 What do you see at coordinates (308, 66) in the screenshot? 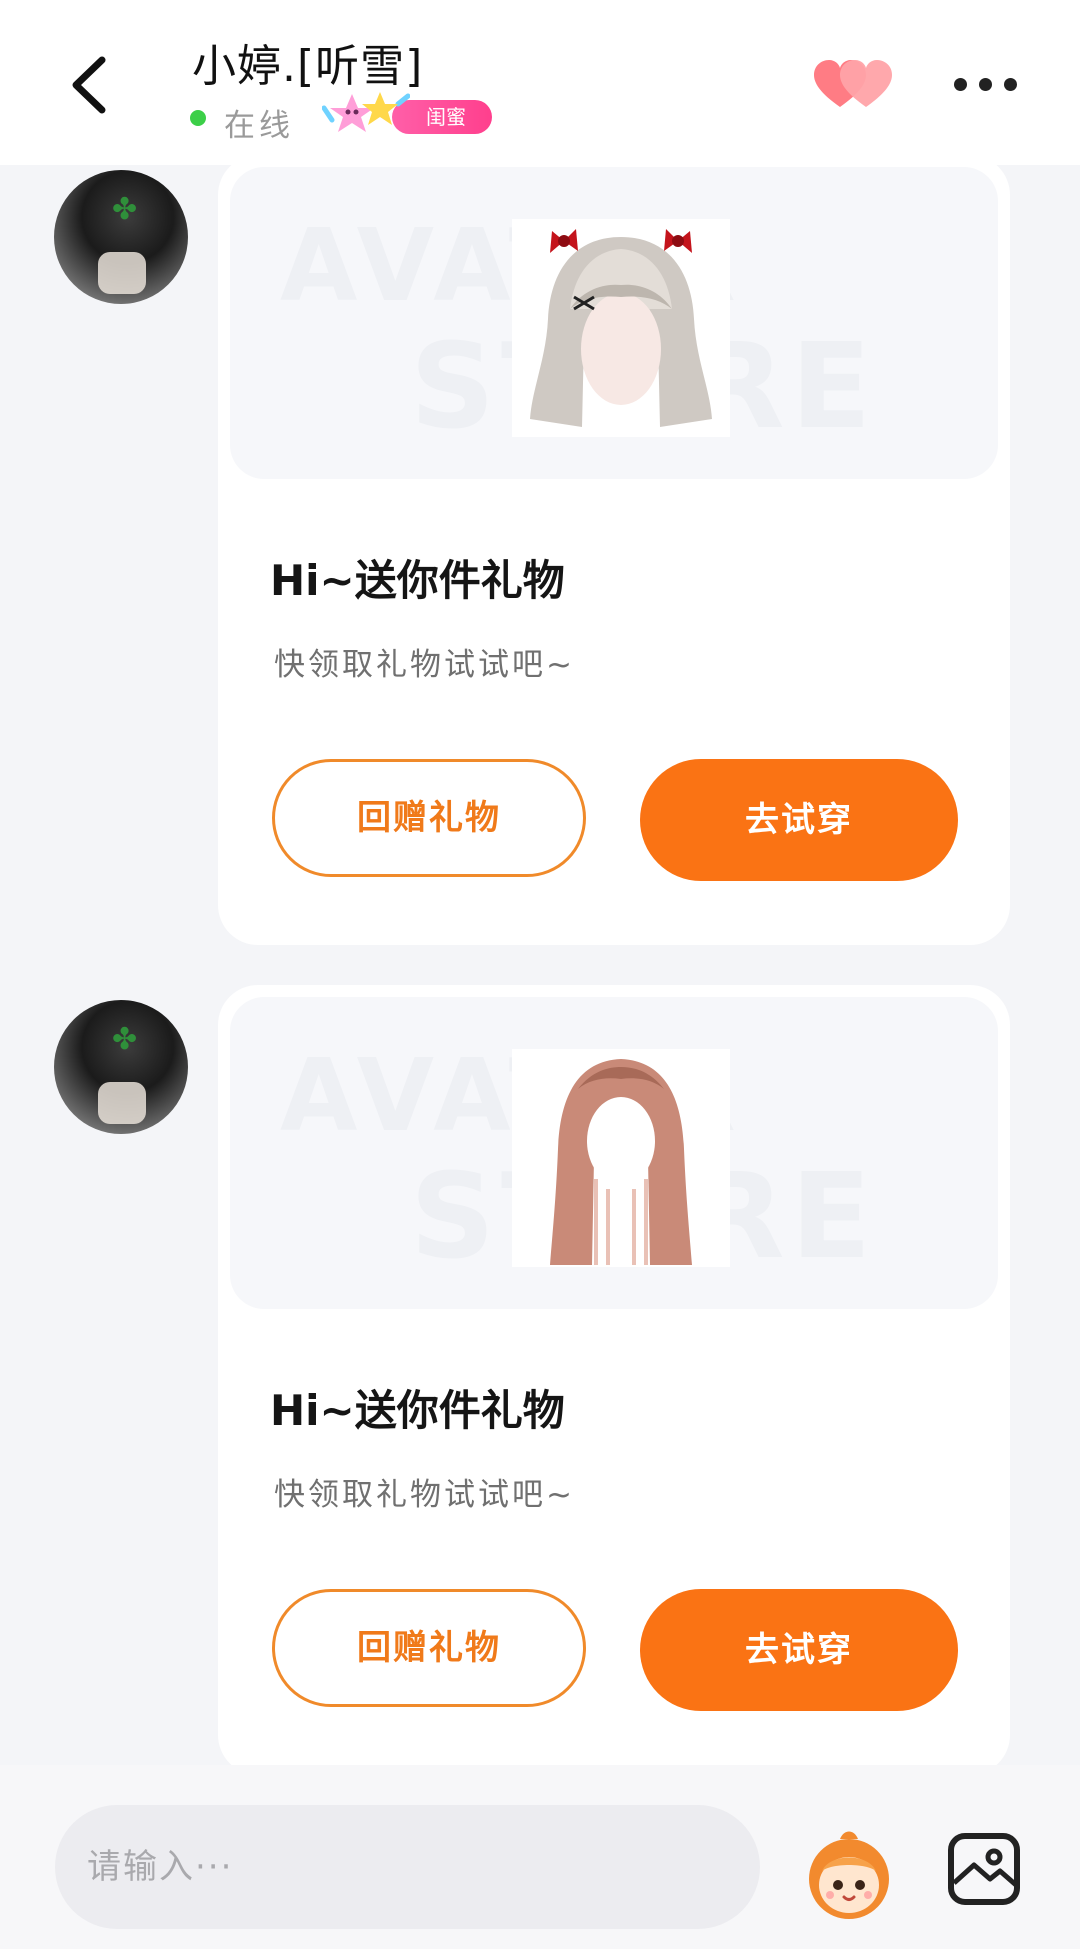
I see `contact-name: 小婷.[听雪]` at bounding box center [308, 66].